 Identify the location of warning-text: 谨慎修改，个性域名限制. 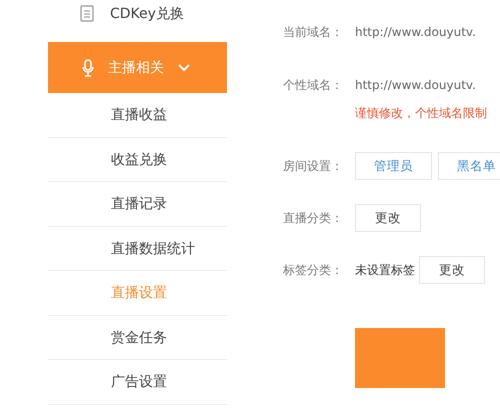
(421, 113).